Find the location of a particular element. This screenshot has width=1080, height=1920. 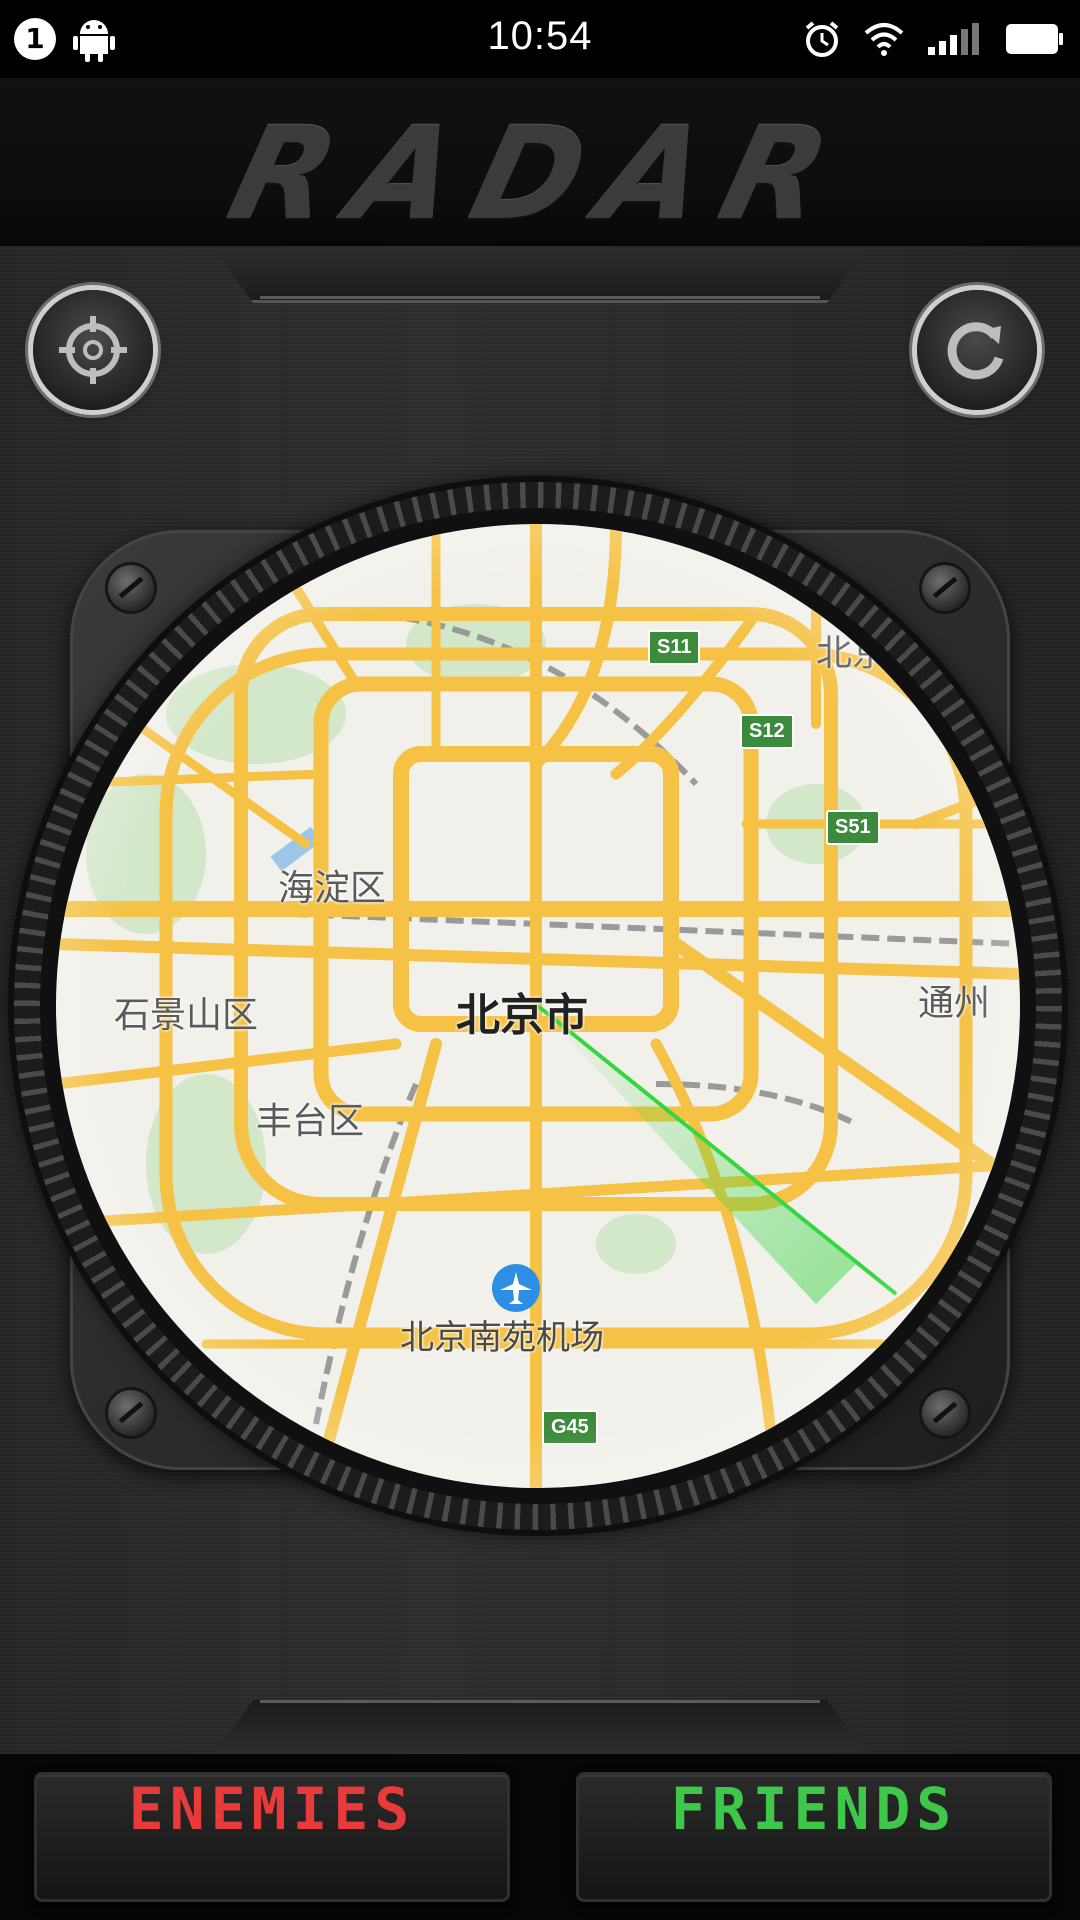

enemies-label: ENEMIES is located at coordinates (272, 1809).